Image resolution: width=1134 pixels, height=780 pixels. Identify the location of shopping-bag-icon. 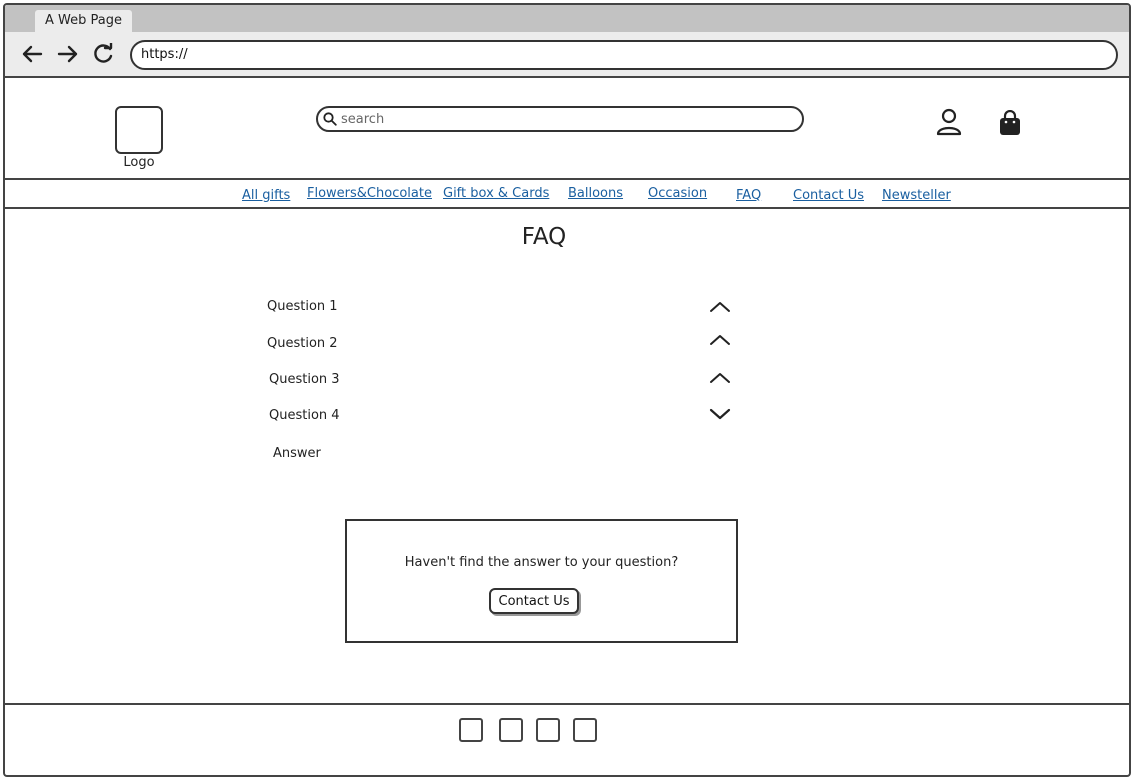
(1010, 122).